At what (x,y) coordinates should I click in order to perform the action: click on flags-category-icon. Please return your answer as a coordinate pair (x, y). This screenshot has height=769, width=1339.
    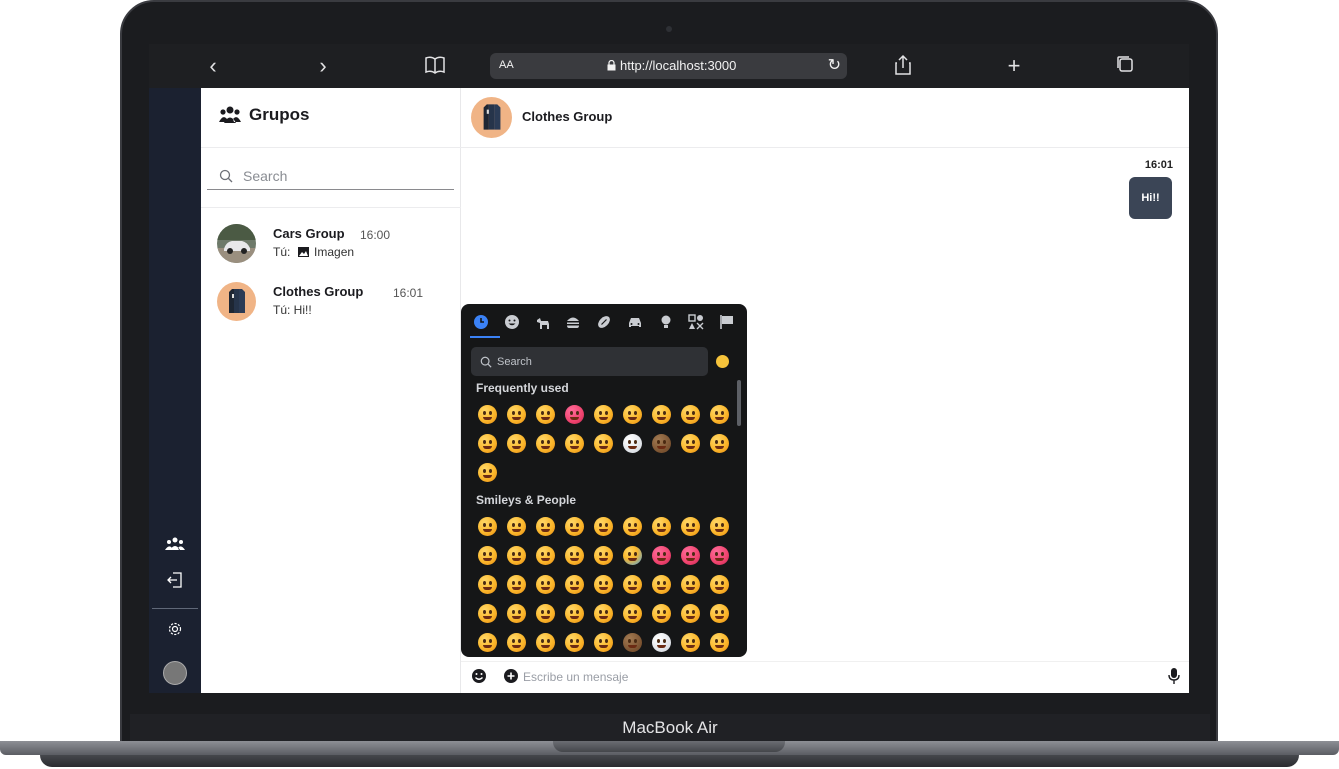
    Looking at the image, I should click on (727, 322).